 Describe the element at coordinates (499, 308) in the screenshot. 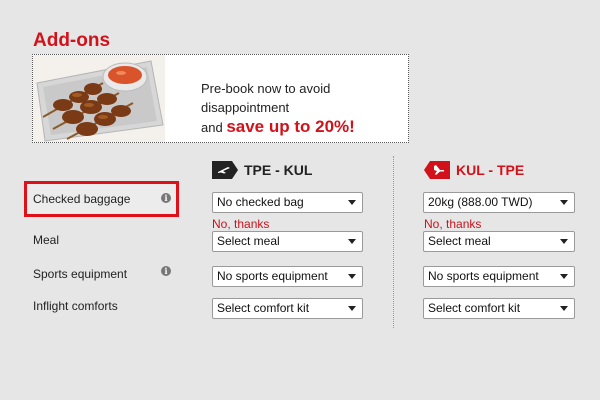

I see `return-comfort-select: Select comfort kit` at that location.